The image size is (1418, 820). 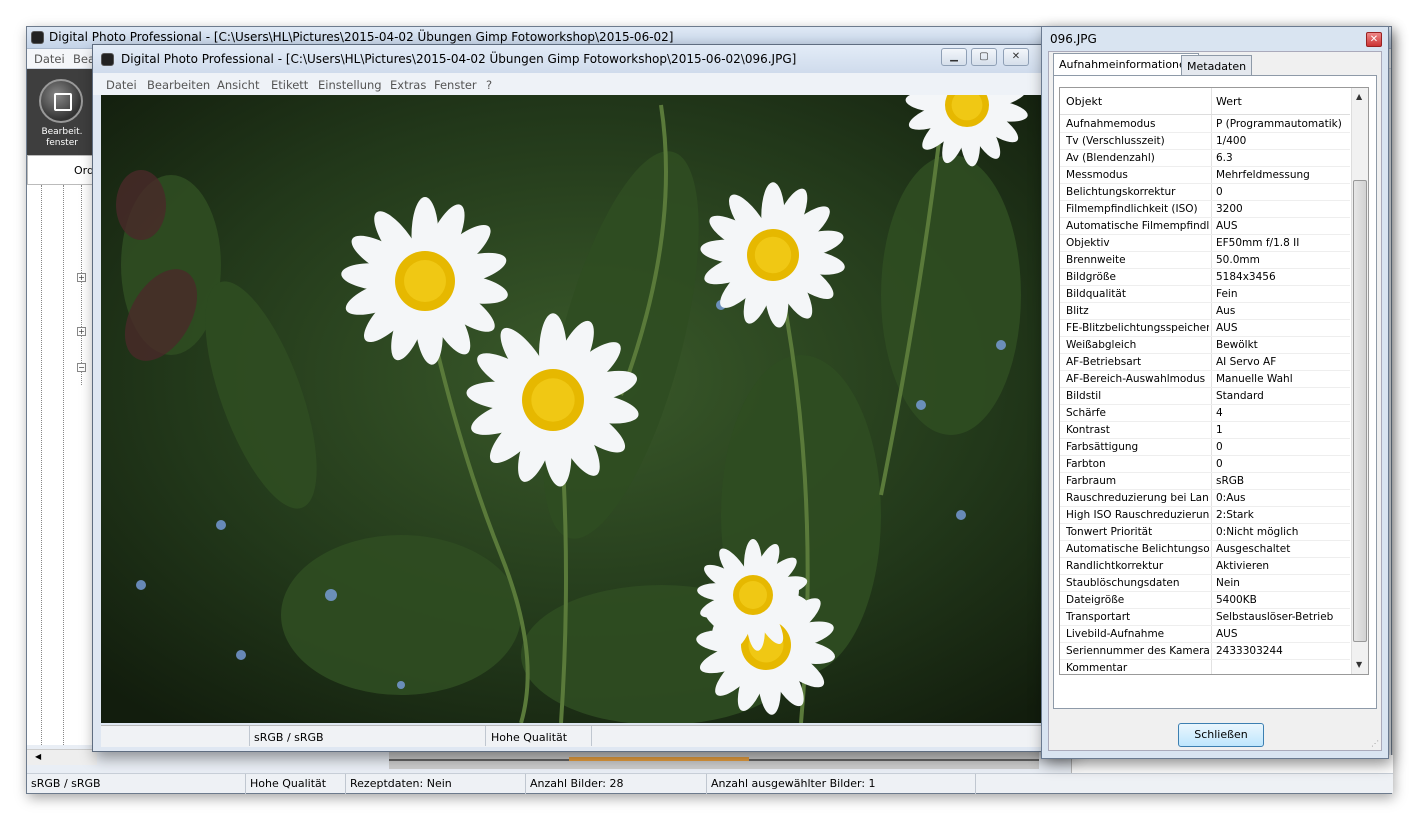 I want to click on table-row: AF-Betriebsart AI Servo AF, so click(x=1205, y=362).